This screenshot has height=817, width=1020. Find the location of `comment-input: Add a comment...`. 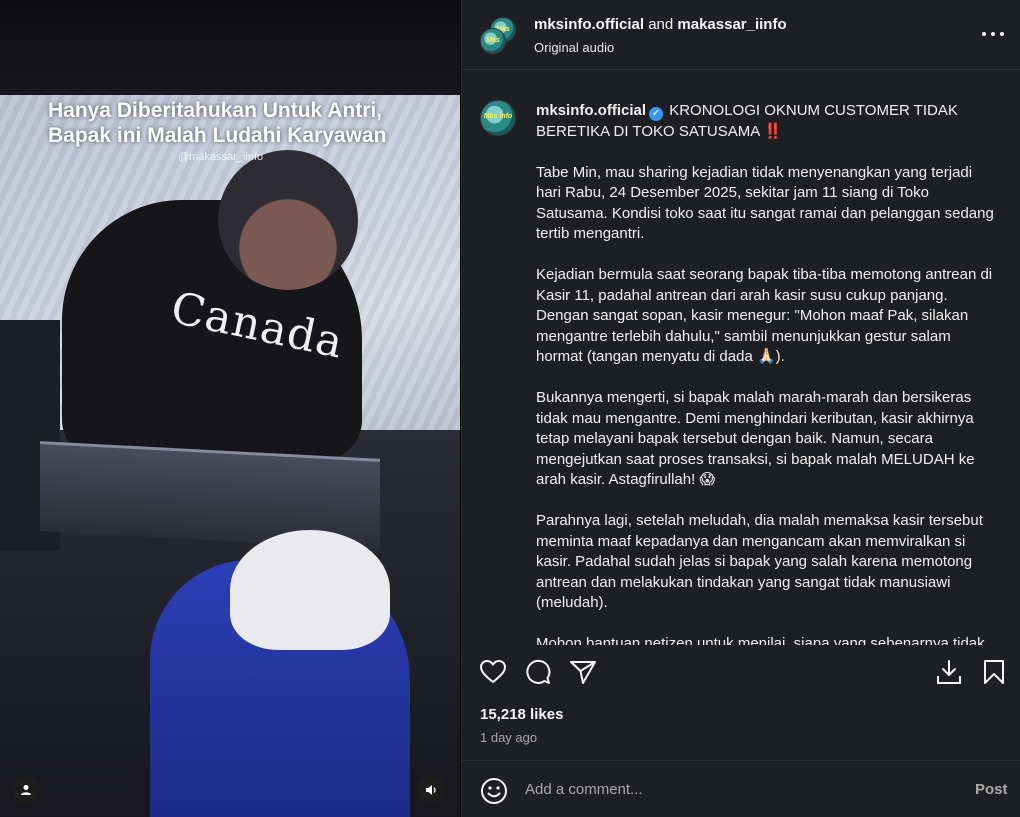

comment-input: Add a comment... is located at coordinates (584, 789).